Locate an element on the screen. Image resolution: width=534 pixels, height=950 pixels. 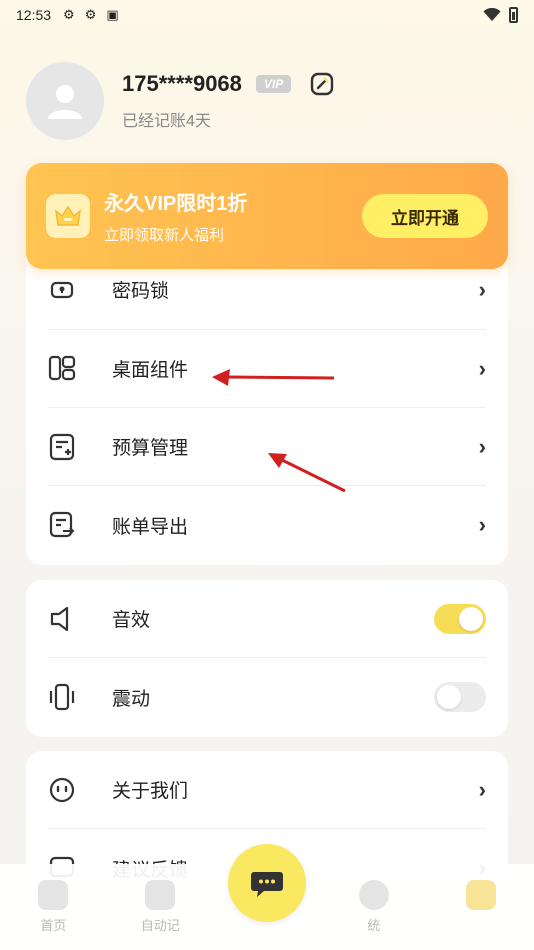
home-icon is located at coordinates (53, 895).